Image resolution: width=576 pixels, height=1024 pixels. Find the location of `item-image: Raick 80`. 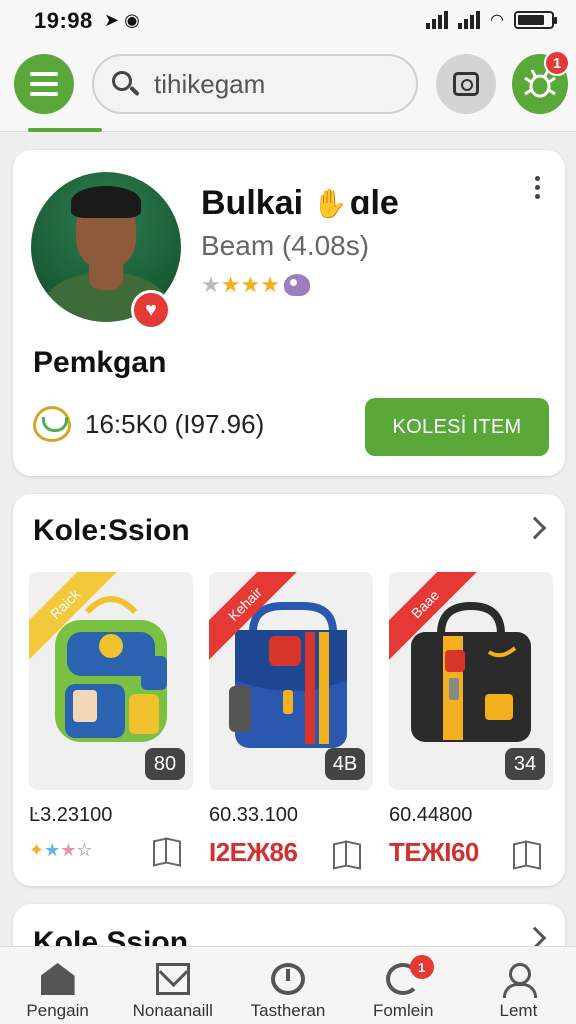

item-image: Raick 80 is located at coordinates (111, 681).